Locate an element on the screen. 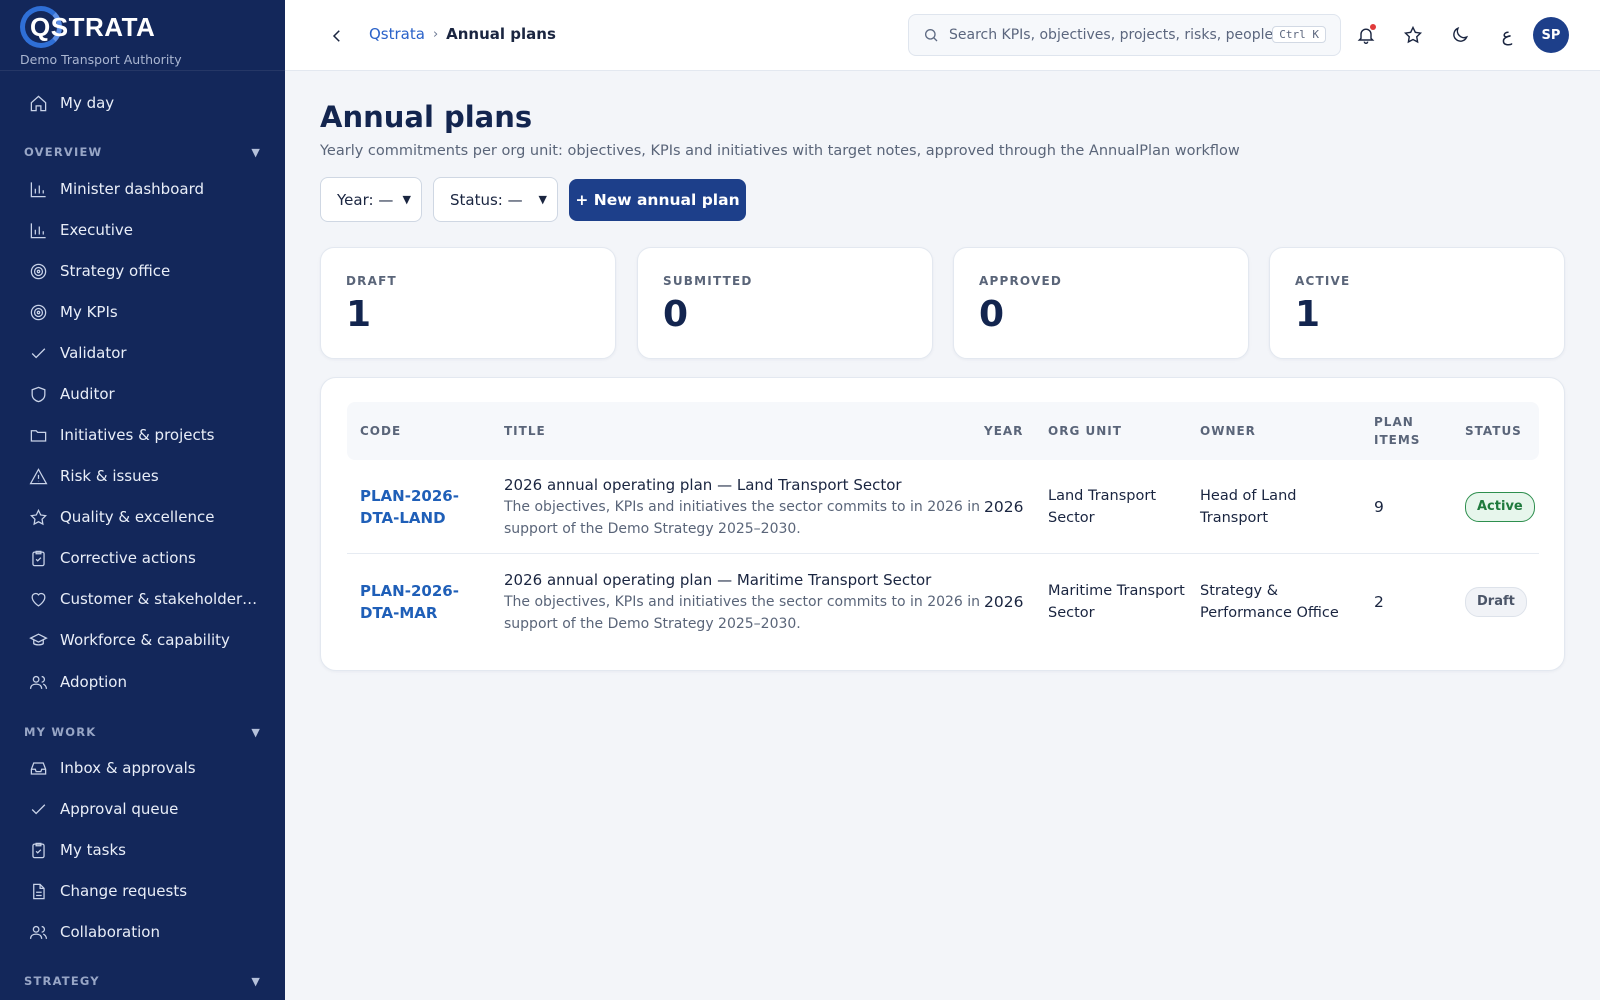  back-button is located at coordinates (337, 36).